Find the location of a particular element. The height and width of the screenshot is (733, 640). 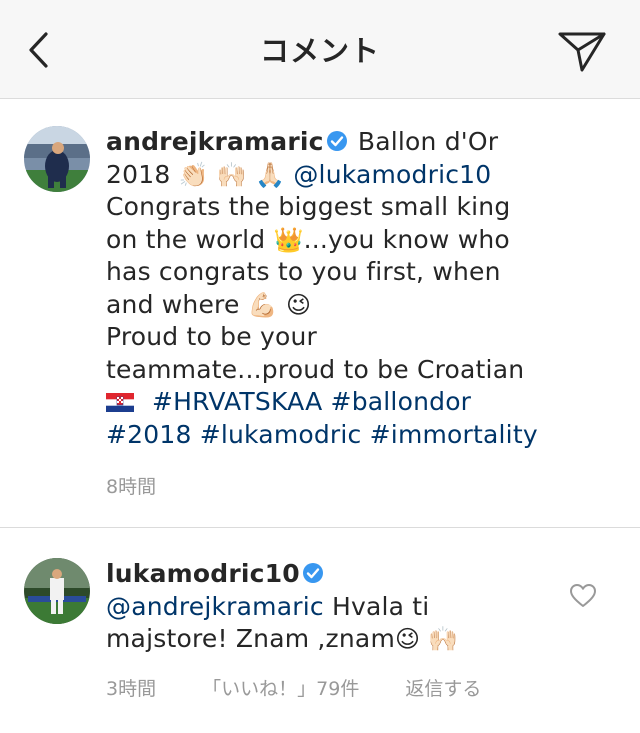

likes-count-link: 「いいね！」79件 is located at coordinates (280, 689).